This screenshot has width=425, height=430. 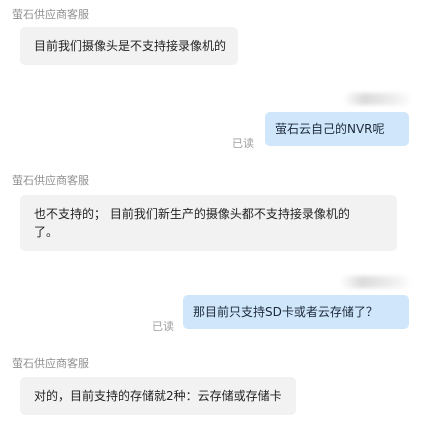 I want to click on message-text: 对的，目前支持的存储就2种：云存储或存储卡, so click(x=158, y=396).